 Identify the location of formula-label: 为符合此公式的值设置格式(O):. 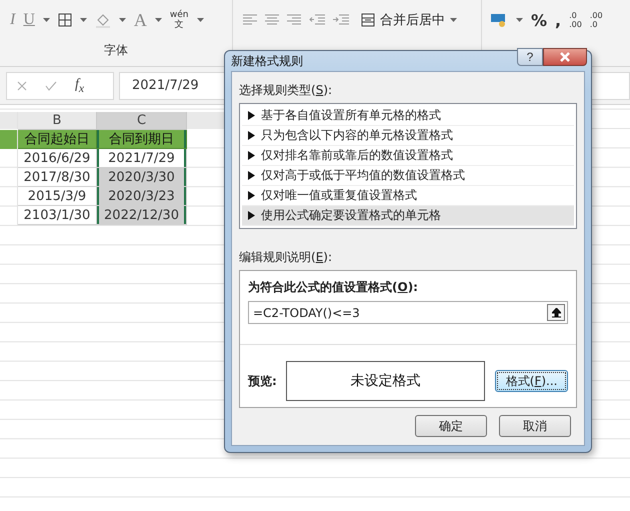
(333, 287).